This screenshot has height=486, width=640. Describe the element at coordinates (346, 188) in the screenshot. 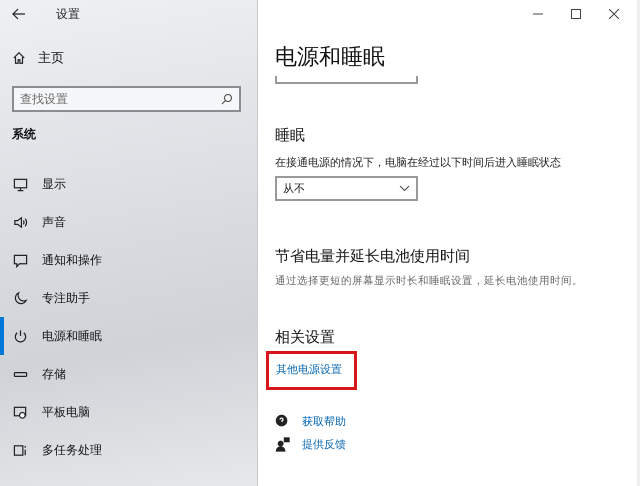

I see `sleep-dropdown: 从不` at that location.